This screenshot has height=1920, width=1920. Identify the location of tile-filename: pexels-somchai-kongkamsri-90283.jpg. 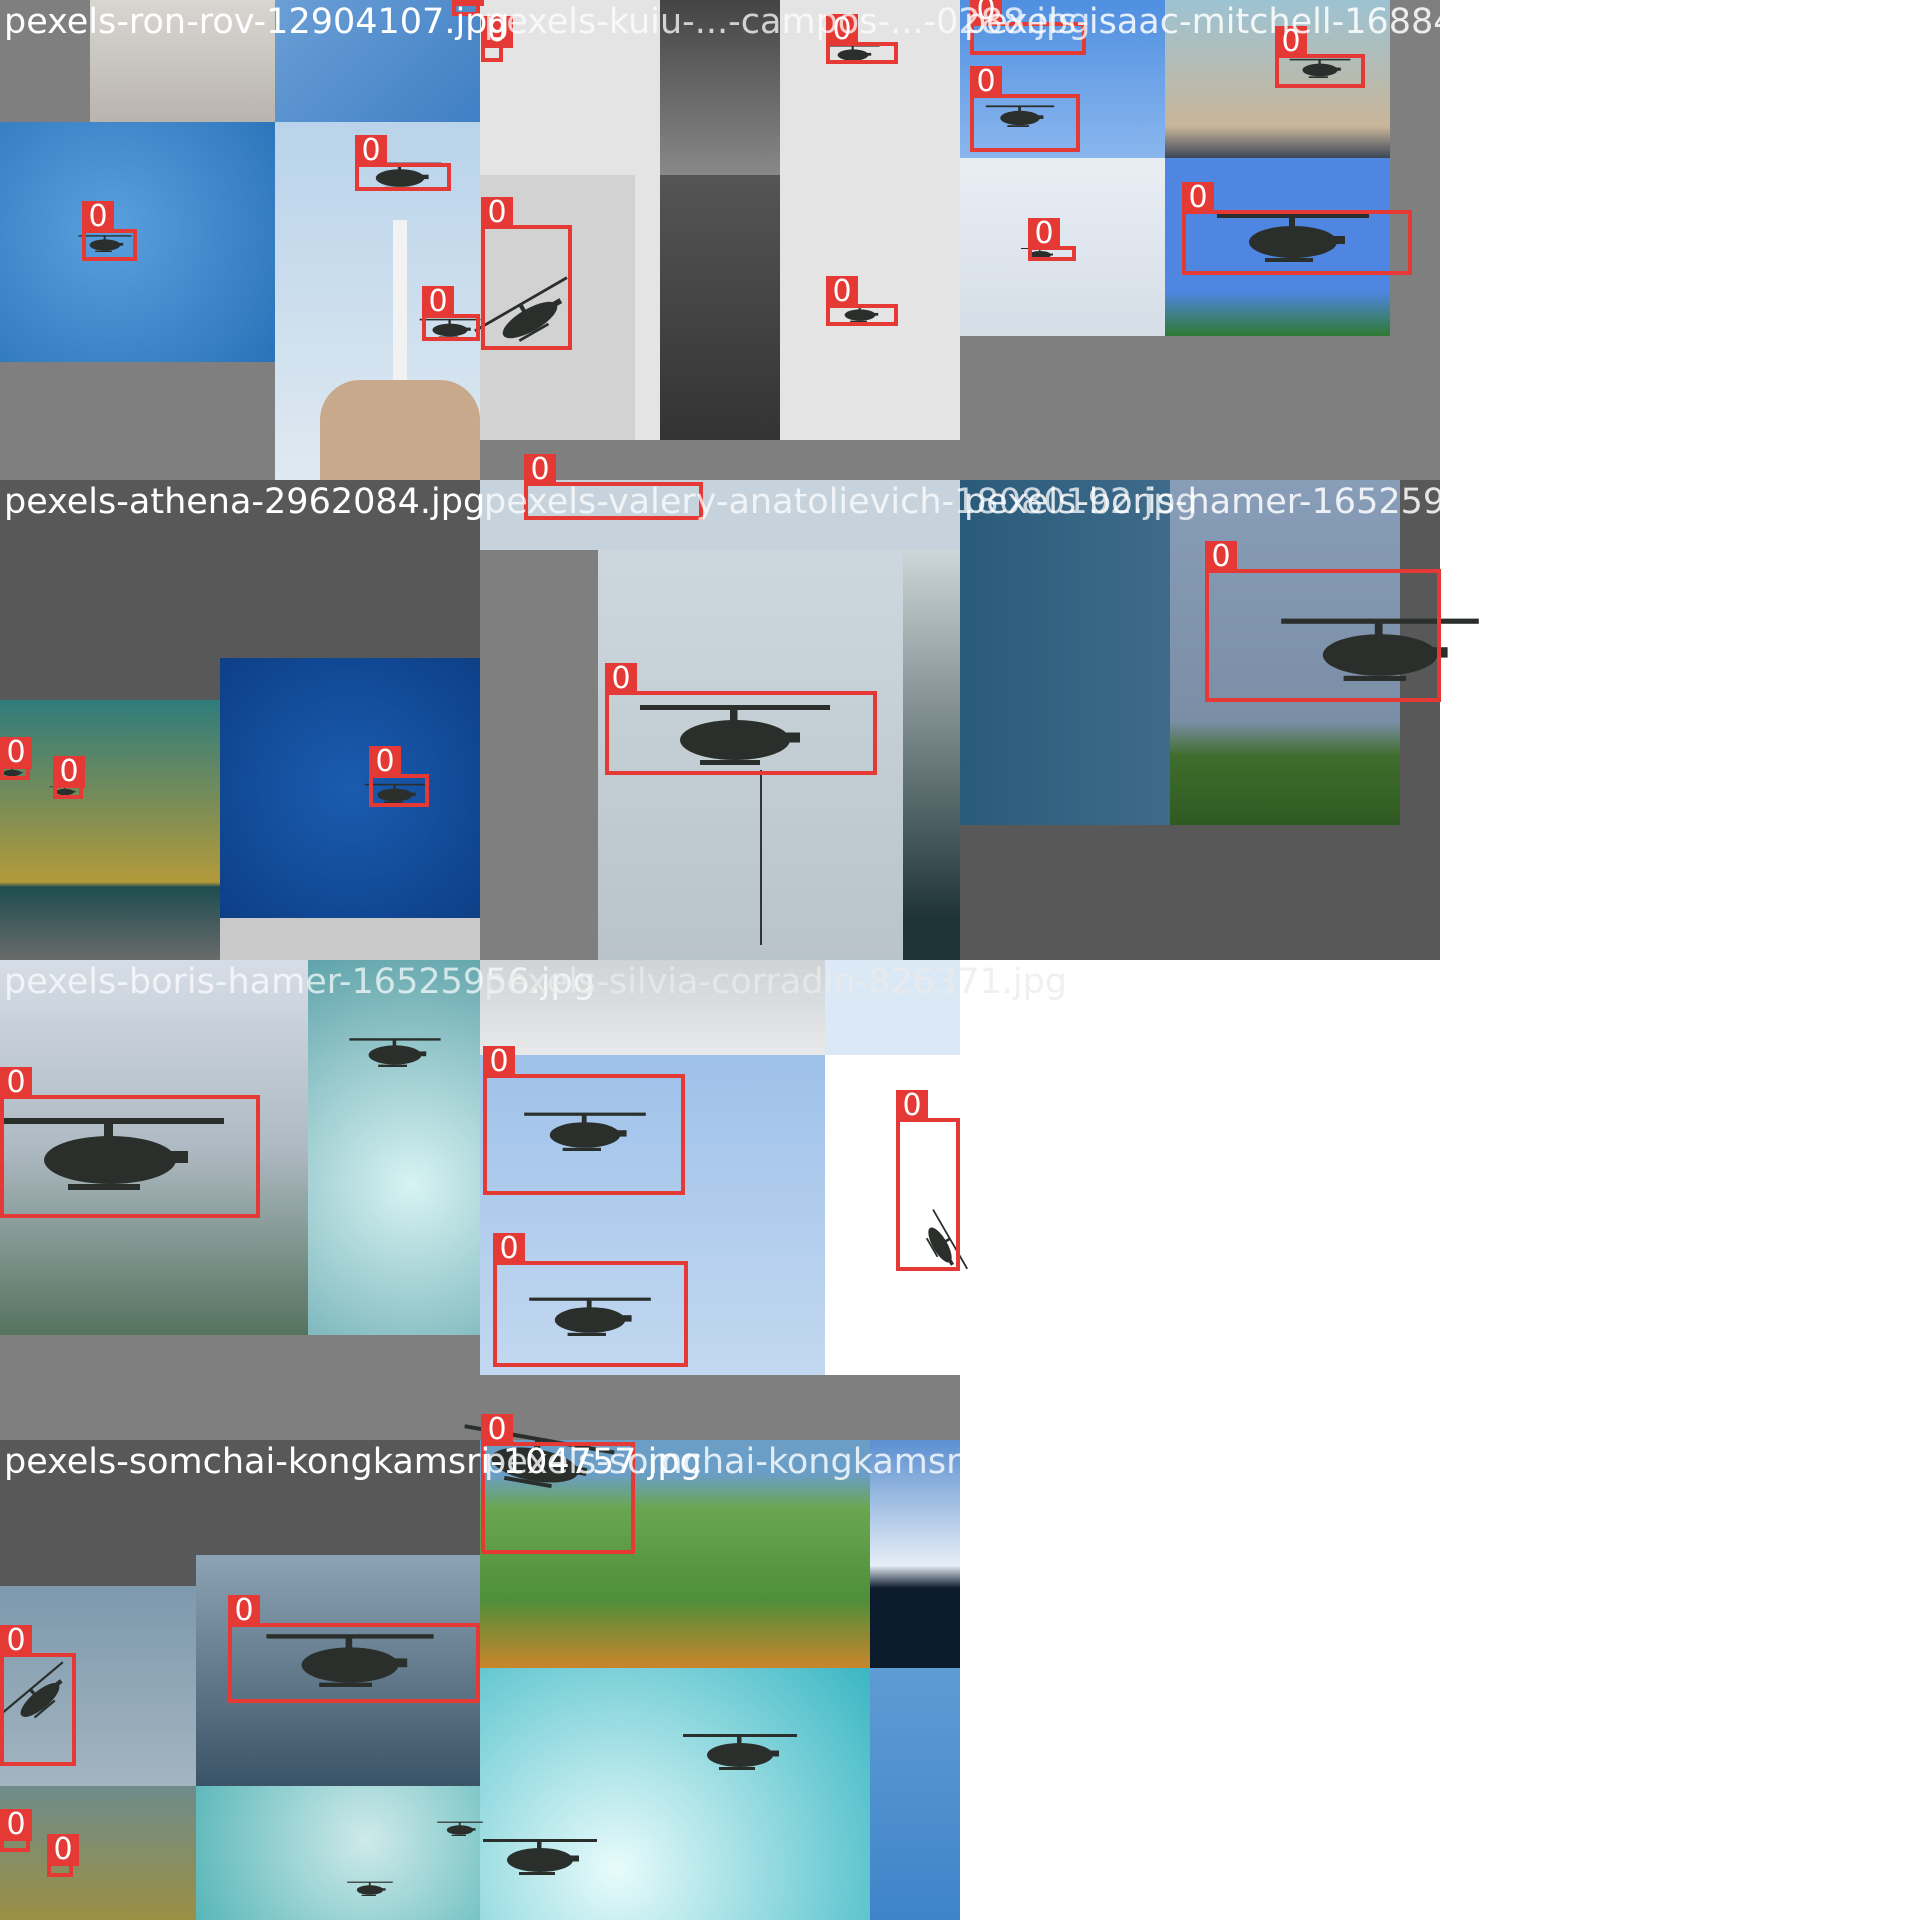
(822, 1462).